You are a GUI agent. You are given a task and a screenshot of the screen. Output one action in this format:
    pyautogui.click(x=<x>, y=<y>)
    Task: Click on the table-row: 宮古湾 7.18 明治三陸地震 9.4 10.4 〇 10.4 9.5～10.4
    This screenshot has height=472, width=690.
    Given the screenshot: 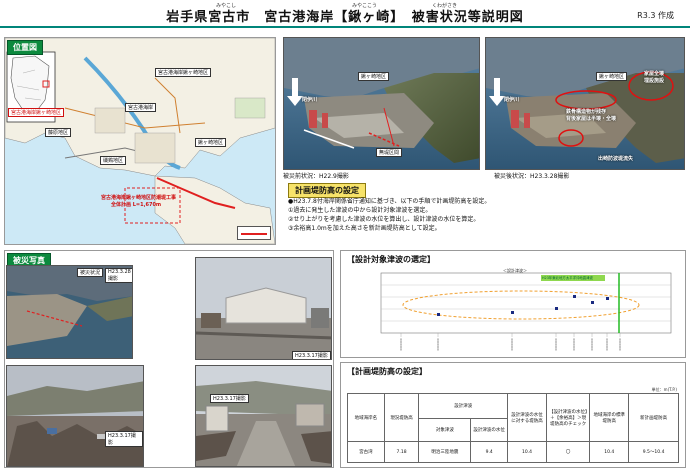 What is the action you would take?
    pyautogui.click(x=513, y=452)
    